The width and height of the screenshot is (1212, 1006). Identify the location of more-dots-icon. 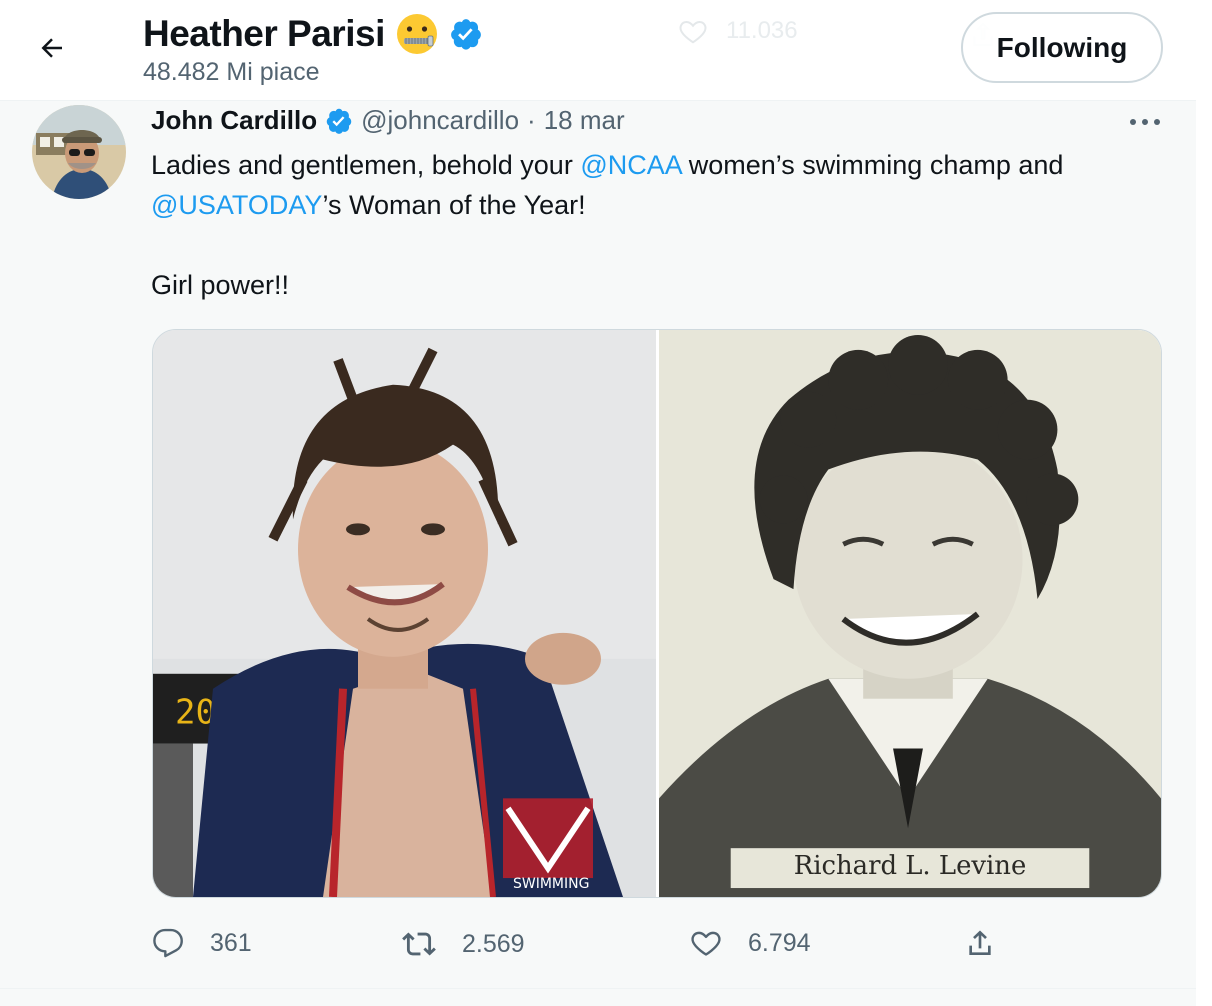
(1145, 122).